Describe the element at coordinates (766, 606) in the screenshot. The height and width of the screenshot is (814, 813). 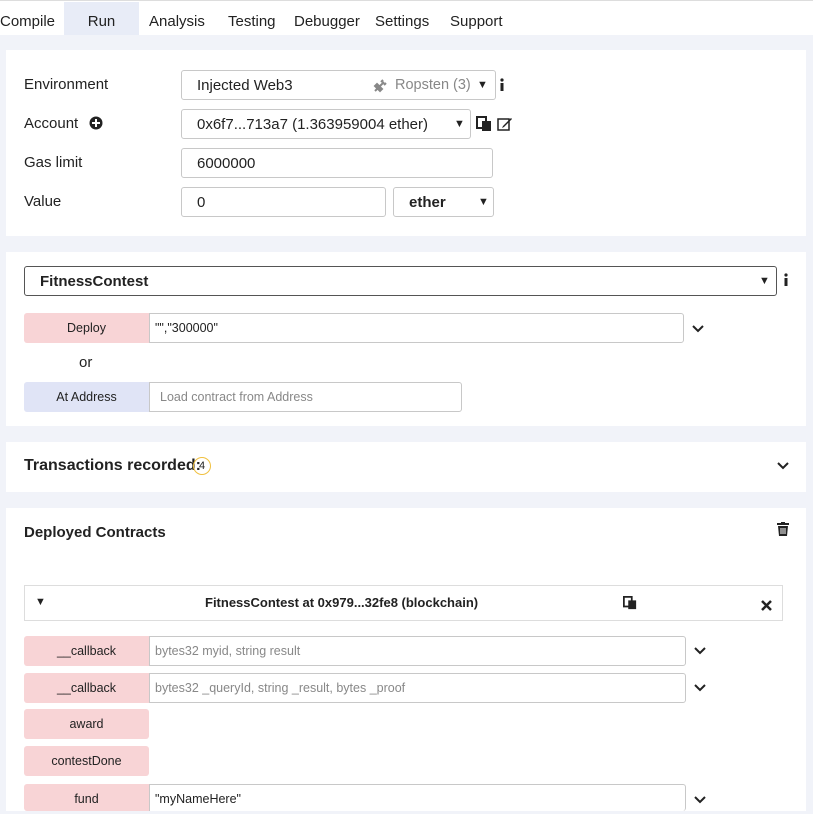
I see `close-icon` at that location.